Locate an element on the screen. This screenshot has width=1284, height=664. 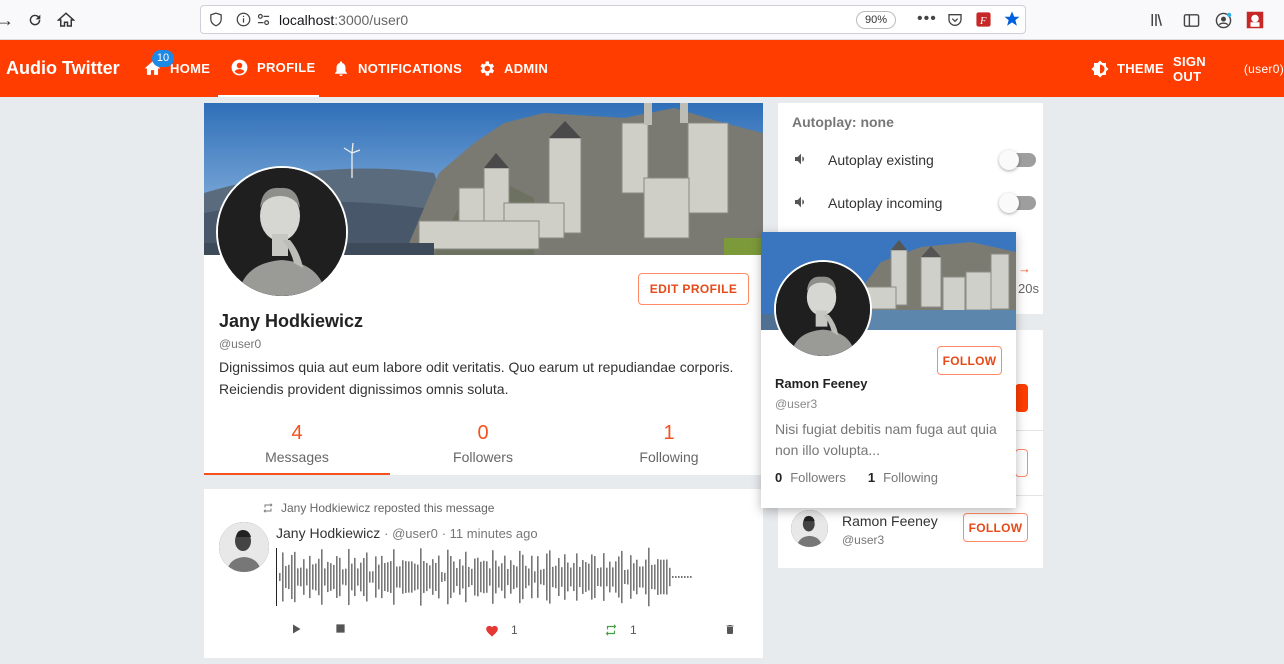
partial-button is located at coordinates (1021, 398).